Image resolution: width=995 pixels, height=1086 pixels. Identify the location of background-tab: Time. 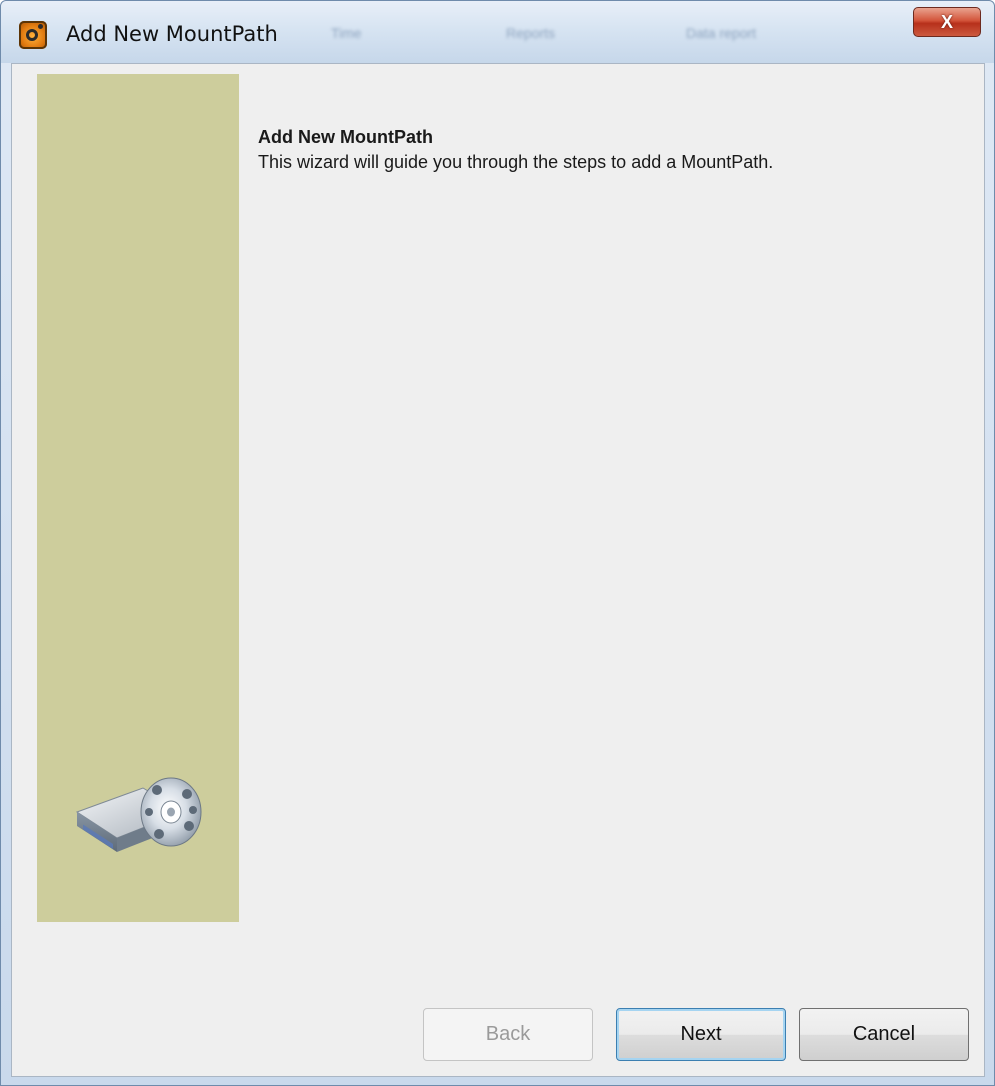
(346, 33).